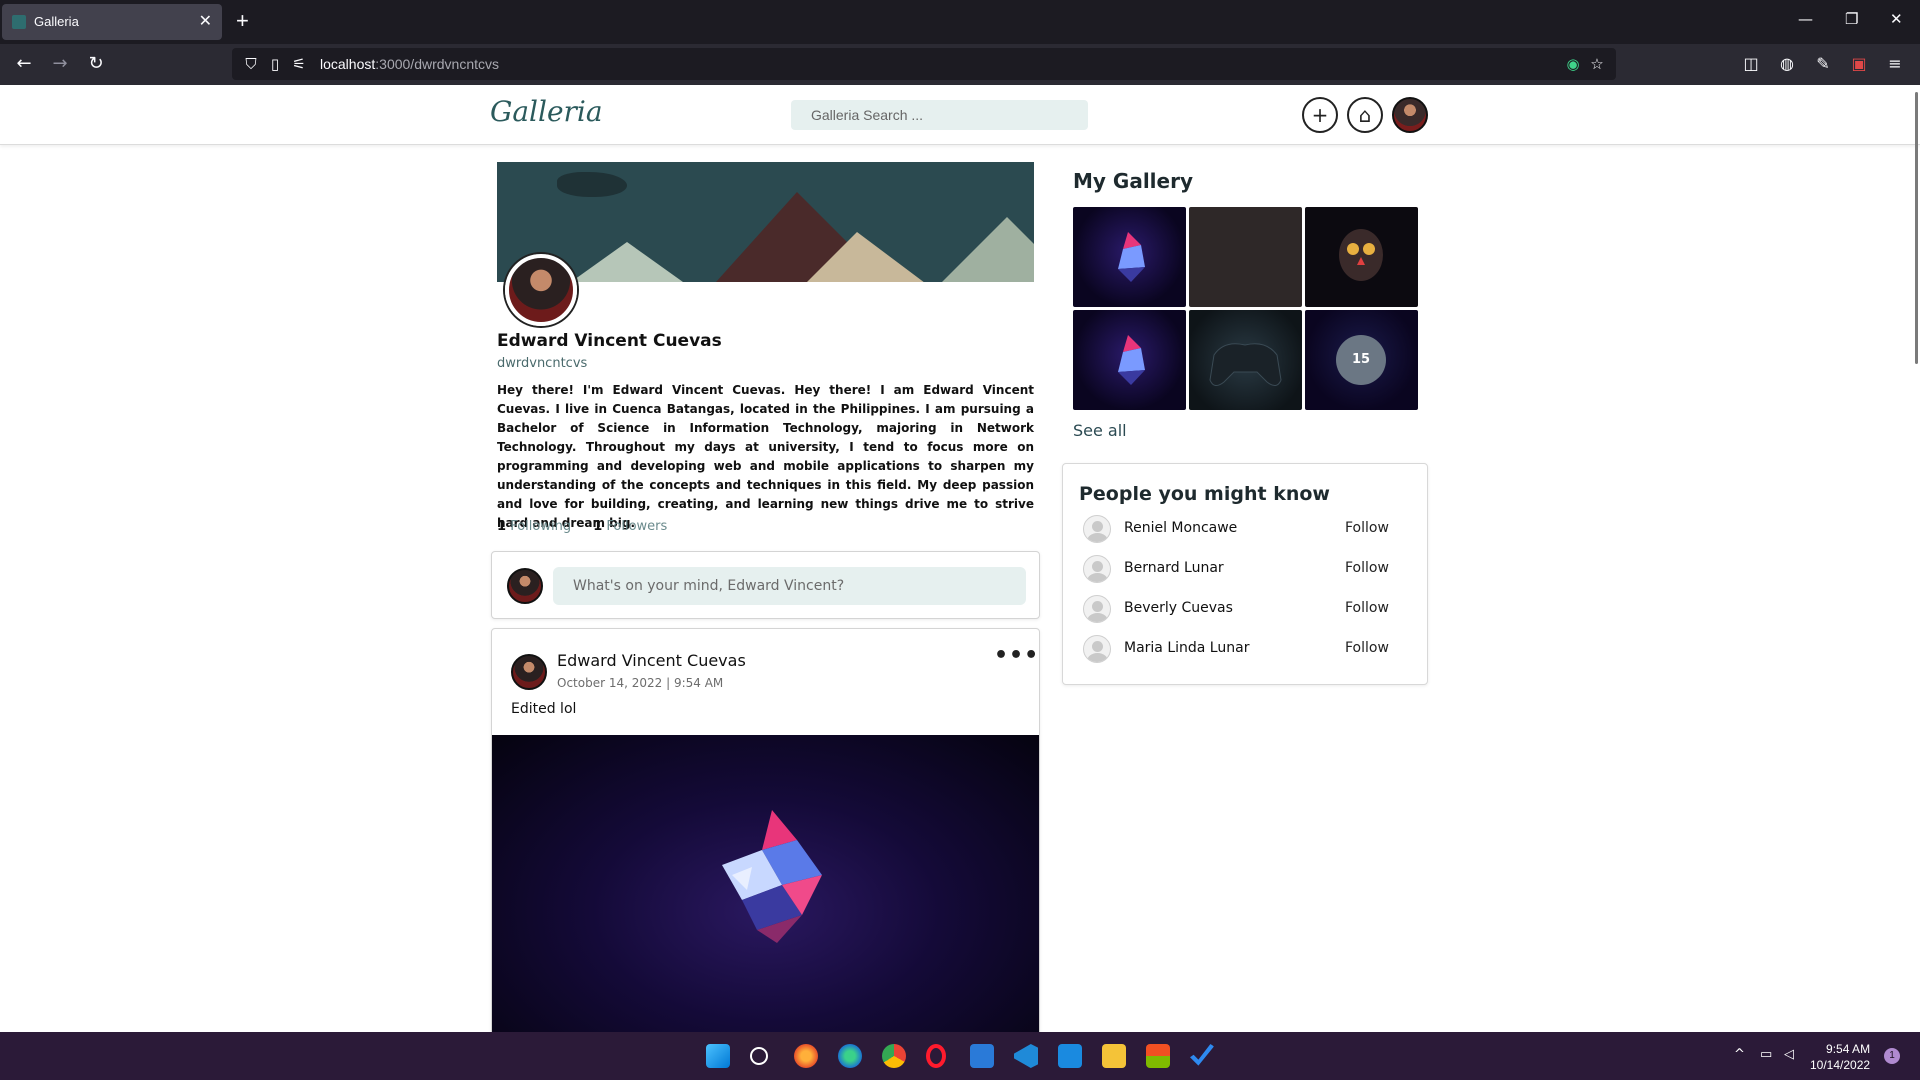 The image size is (1920, 1080). What do you see at coordinates (789, 586) in the screenshot?
I see `composer-input` at bounding box center [789, 586].